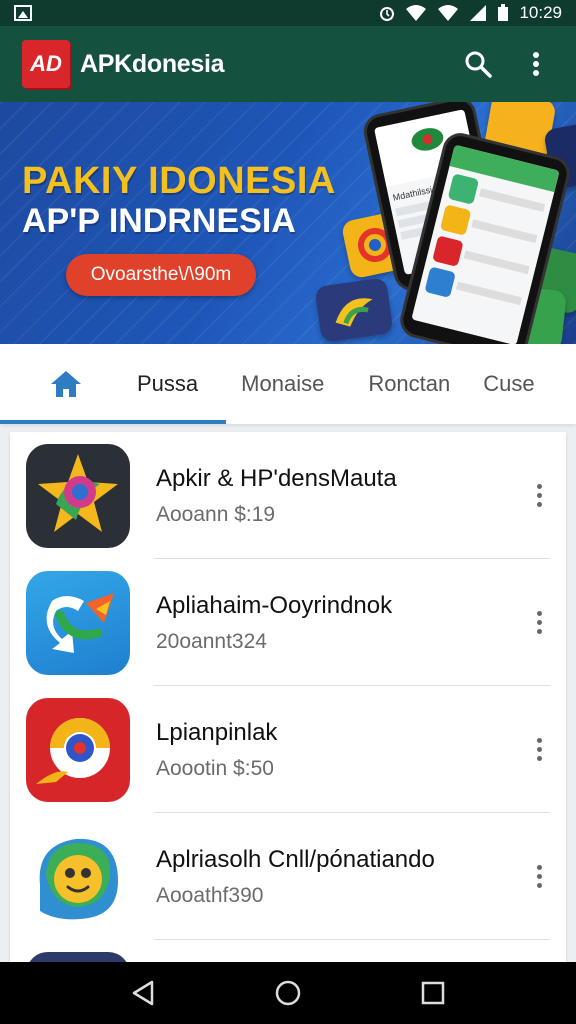 This screenshot has height=1024, width=576. What do you see at coordinates (448, 13) in the screenshot?
I see `wifi-secondary-icon` at bounding box center [448, 13].